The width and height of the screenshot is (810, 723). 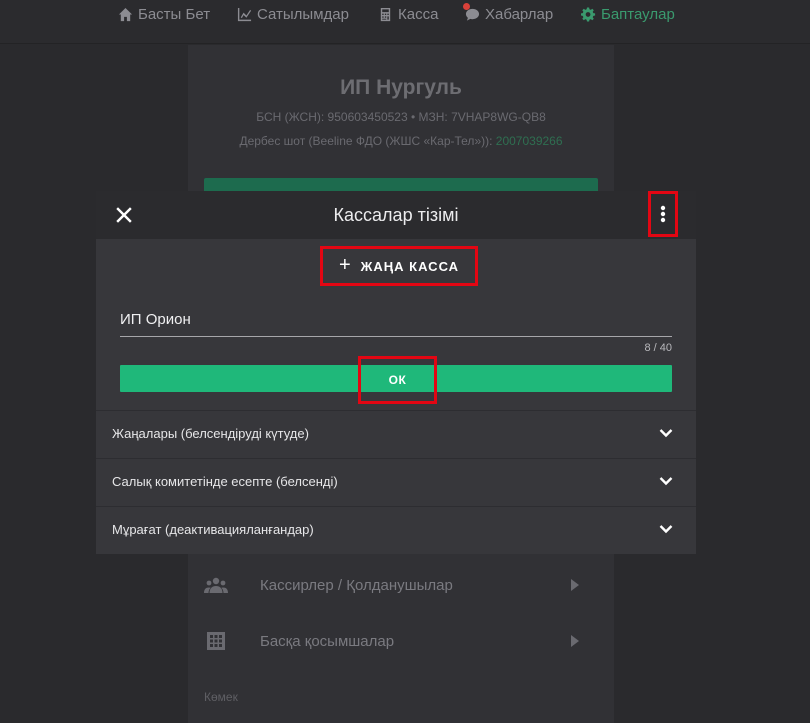 I want to click on ok-label: ОК, so click(x=397, y=380).